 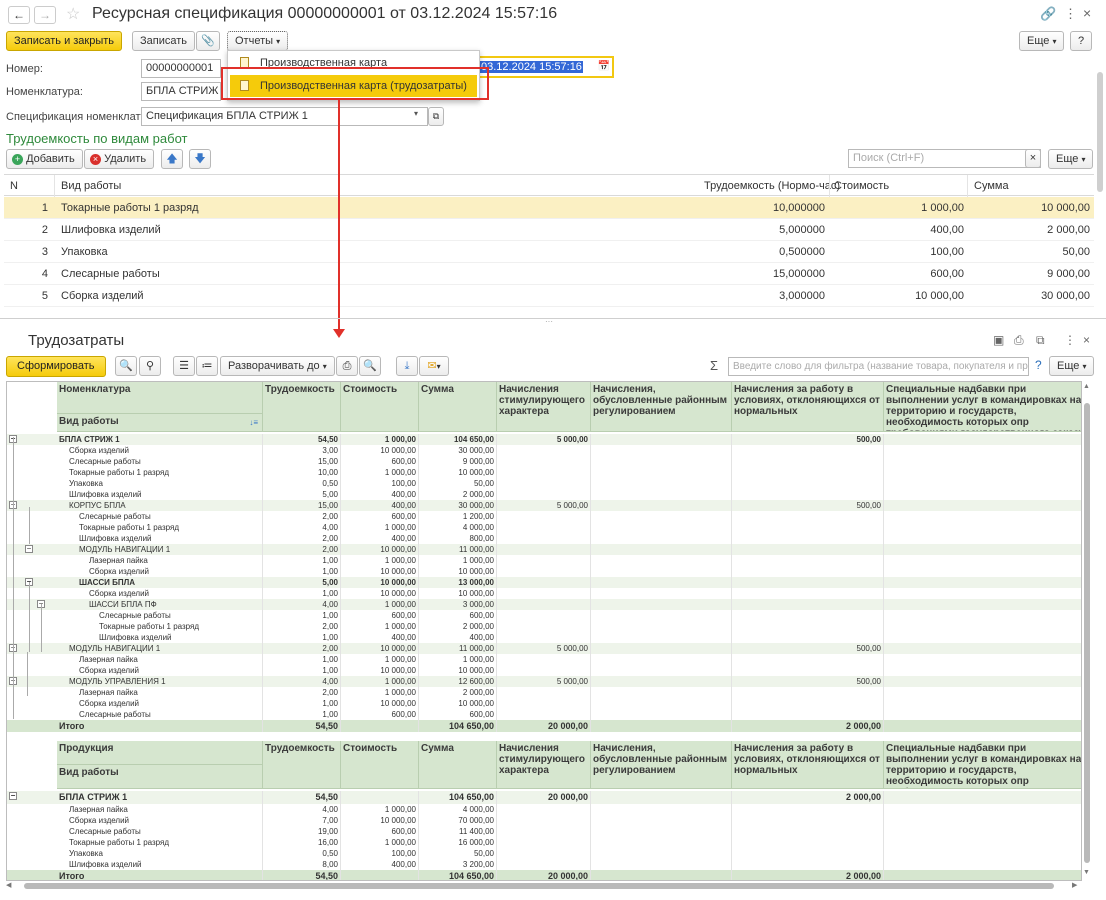 I want to click on report-more-button: Еще ▾, so click(x=1072, y=366).